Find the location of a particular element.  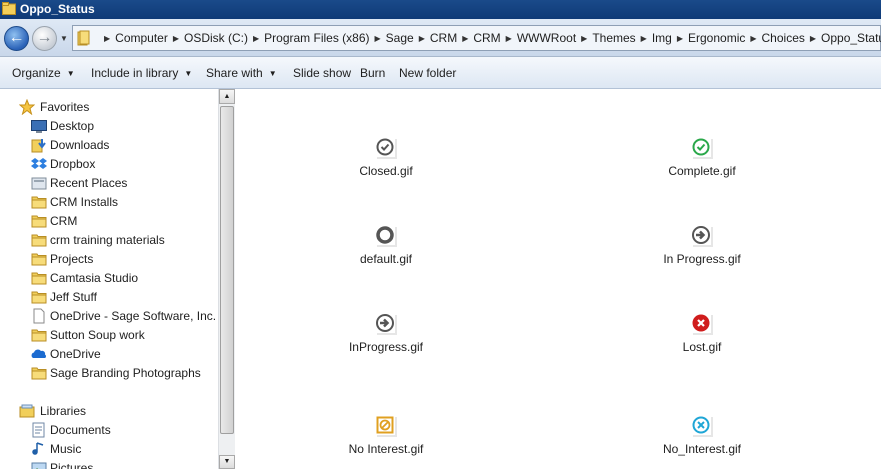

nav-item-camtasia-studio: Camtasia Studio is located at coordinates (109, 278).